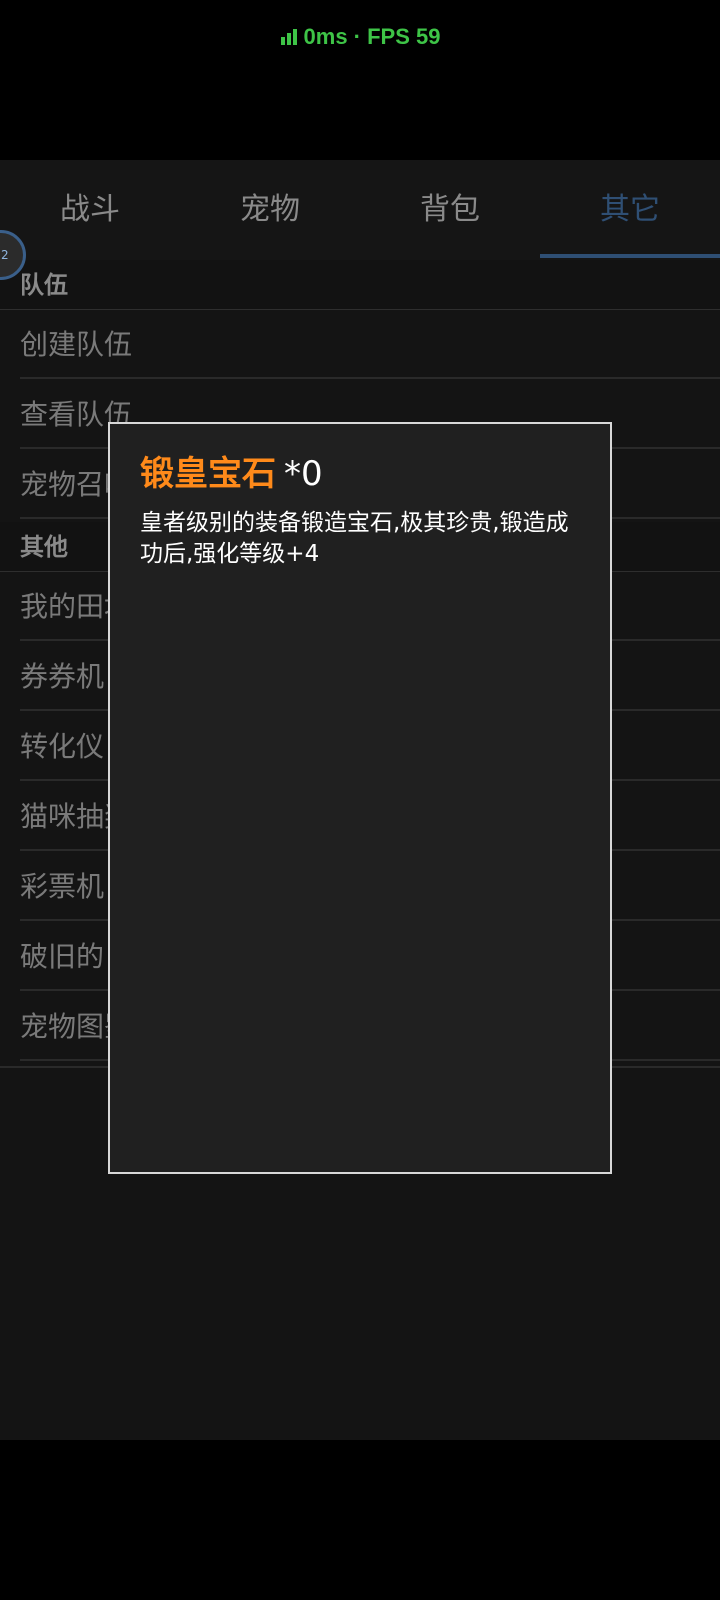 This screenshot has width=720, height=1600. I want to click on signal-icon, so click(289, 38).